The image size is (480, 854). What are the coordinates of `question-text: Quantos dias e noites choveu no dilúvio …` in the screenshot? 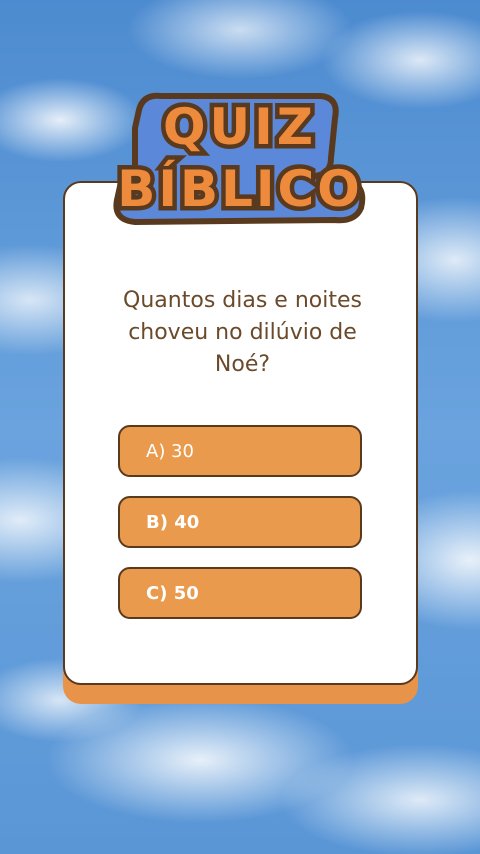 It's located at (242, 332).